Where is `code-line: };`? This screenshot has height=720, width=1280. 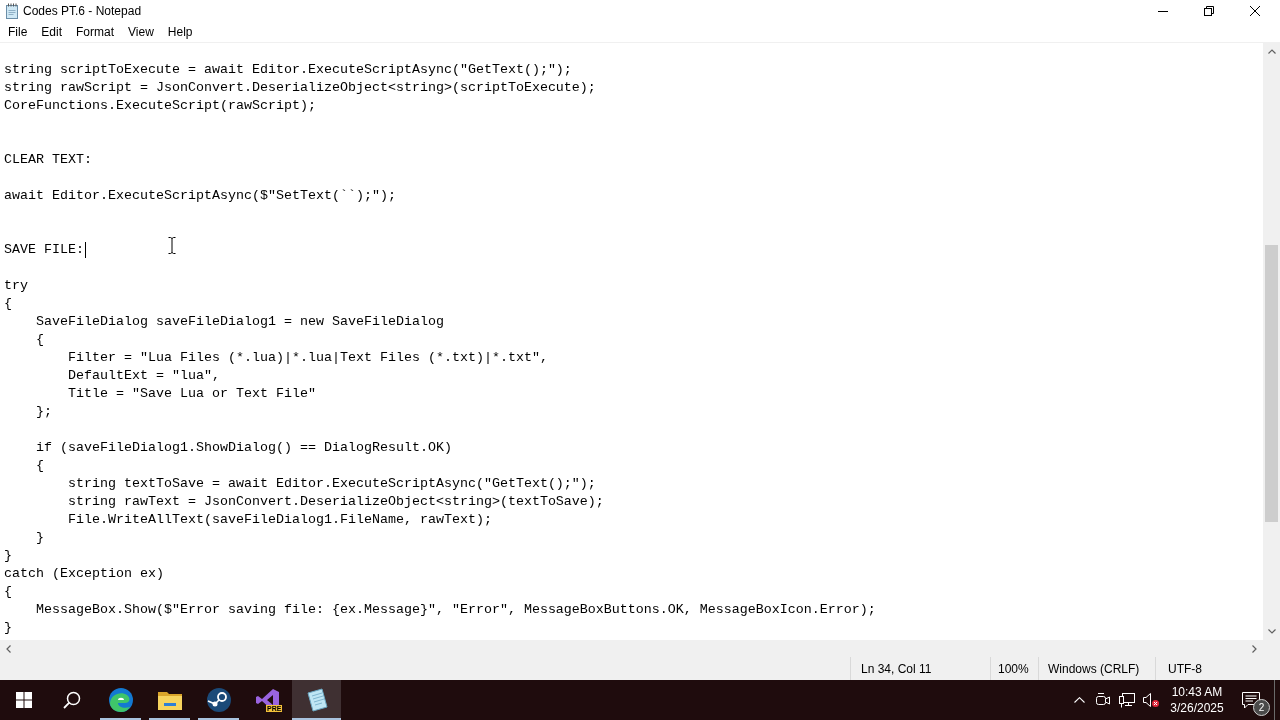
code-line: }; is located at coordinates (43, 412).